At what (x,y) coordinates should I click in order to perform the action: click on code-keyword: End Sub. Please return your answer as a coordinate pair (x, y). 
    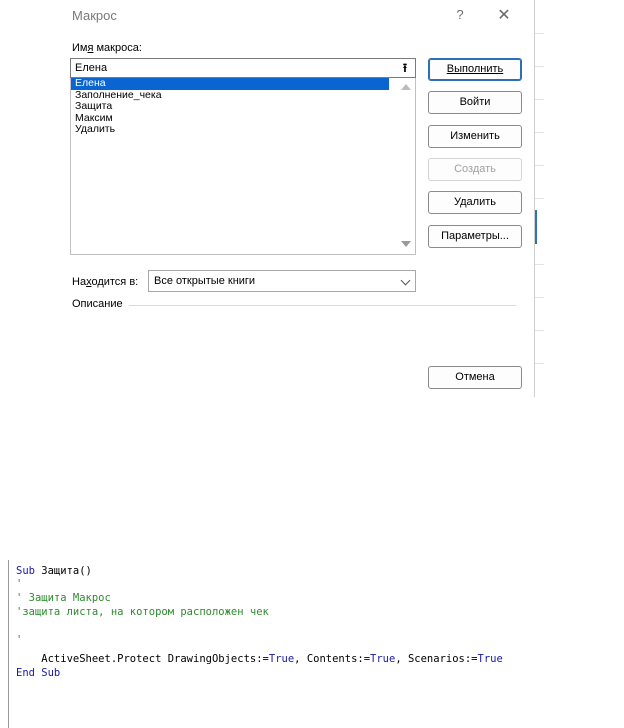
    Looking at the image, I should click on (38, 673).